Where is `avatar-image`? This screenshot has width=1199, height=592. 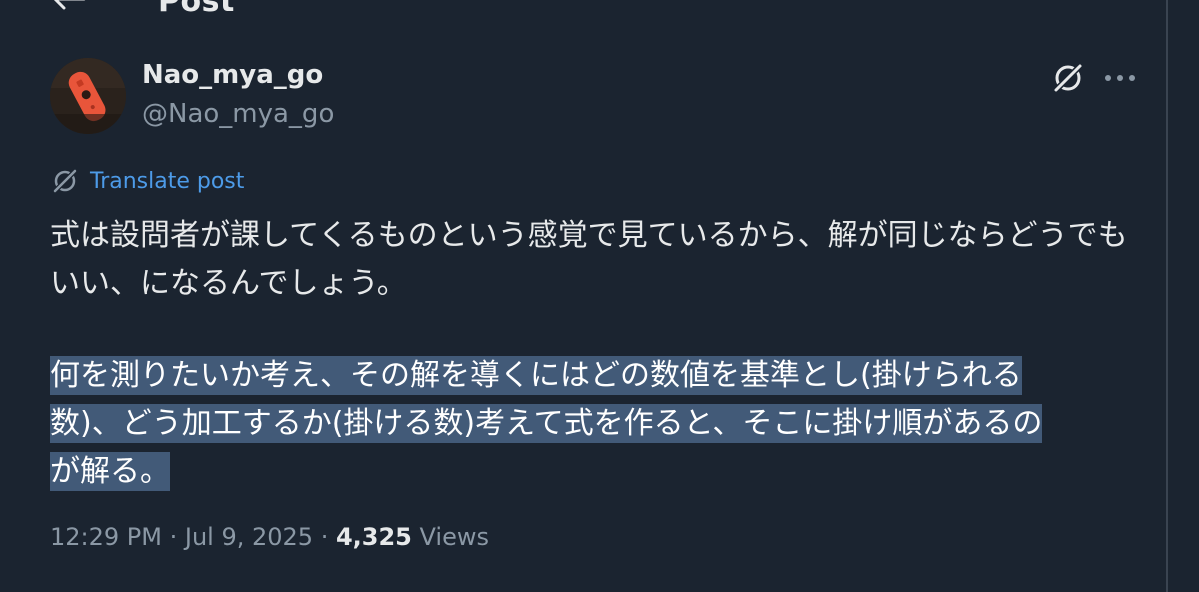
avatar-image is located at coordinates (88, 96).